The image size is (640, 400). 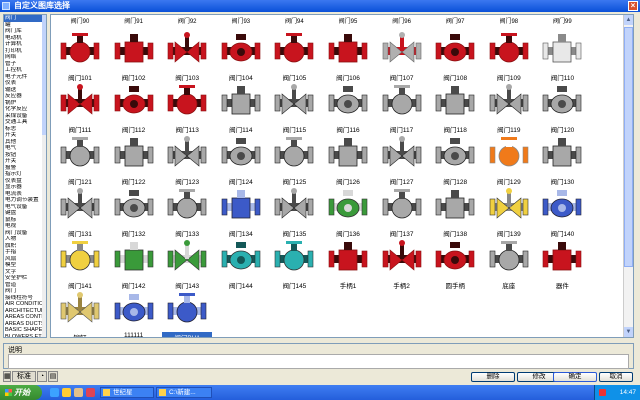 What do you see at coordinates (187, 57) in the screenshot?
I see `gallery-item: 阀门103` at bounding box center [187, 57].